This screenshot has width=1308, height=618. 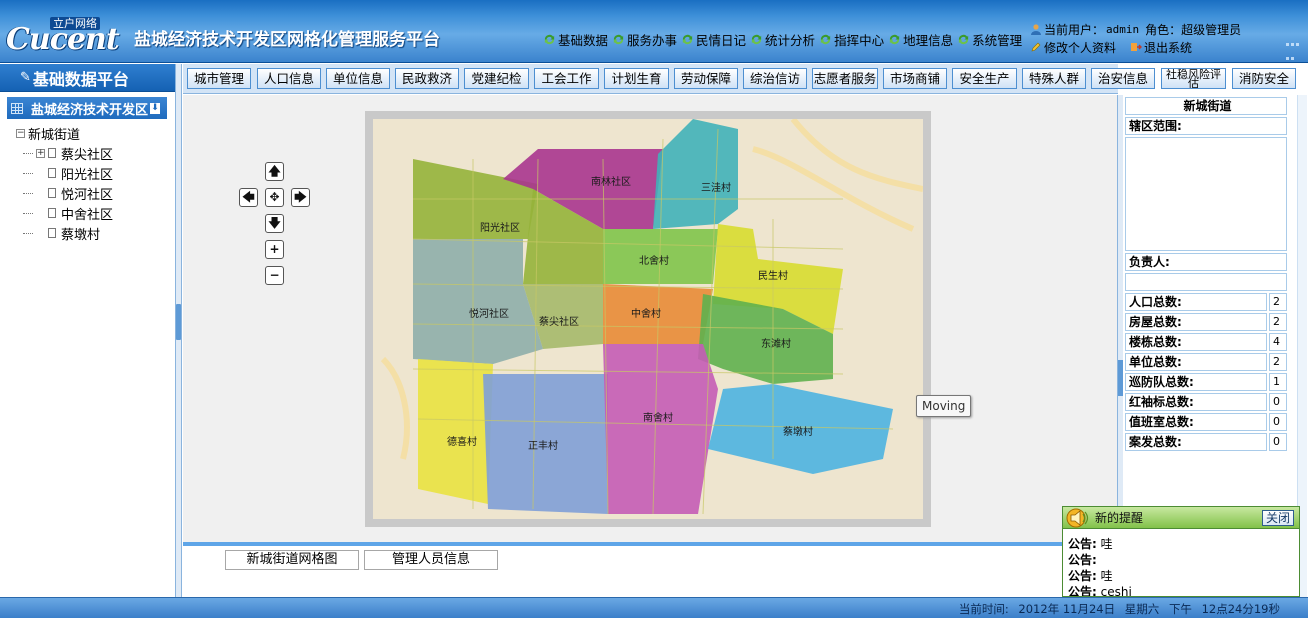 What do you see at coordinates (716, 187) in the screenshot?
I see `map-label: 三洼村` at bounding box center [716, 187].